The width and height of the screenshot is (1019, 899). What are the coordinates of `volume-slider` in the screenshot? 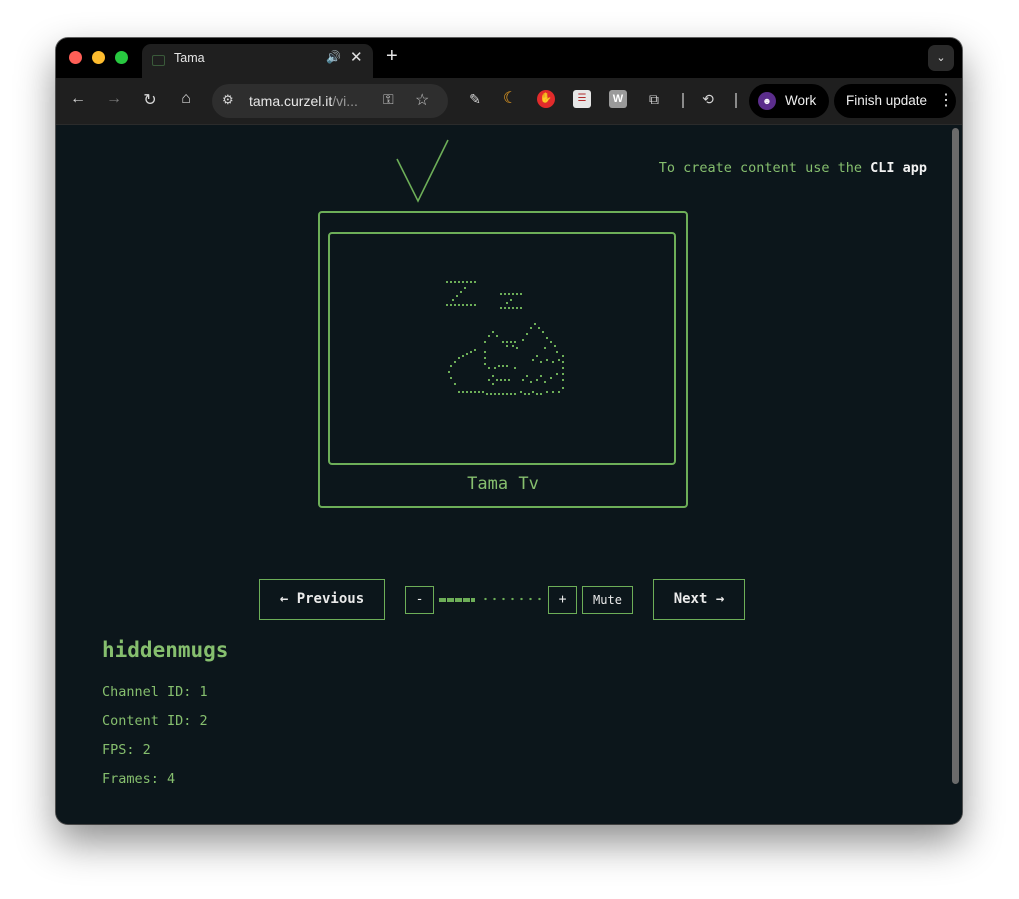 It's located at (491, 600).